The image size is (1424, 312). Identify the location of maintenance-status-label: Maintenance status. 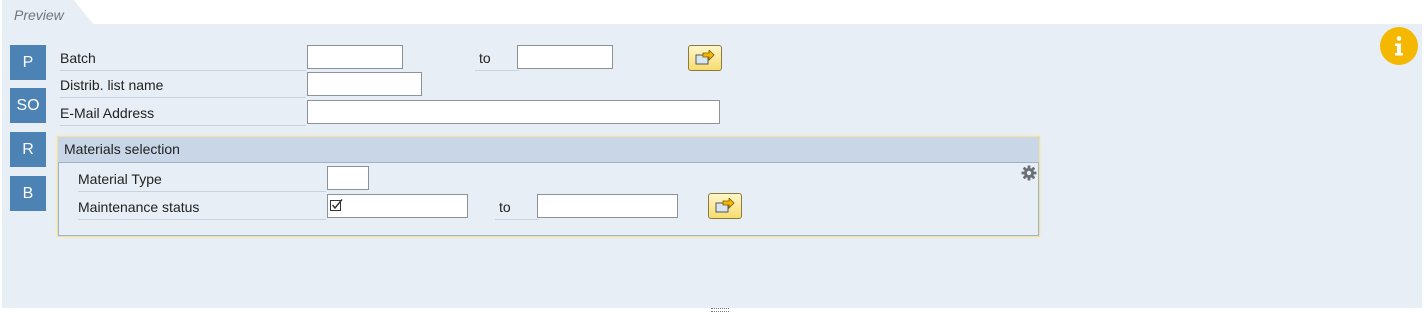
(202, 207).